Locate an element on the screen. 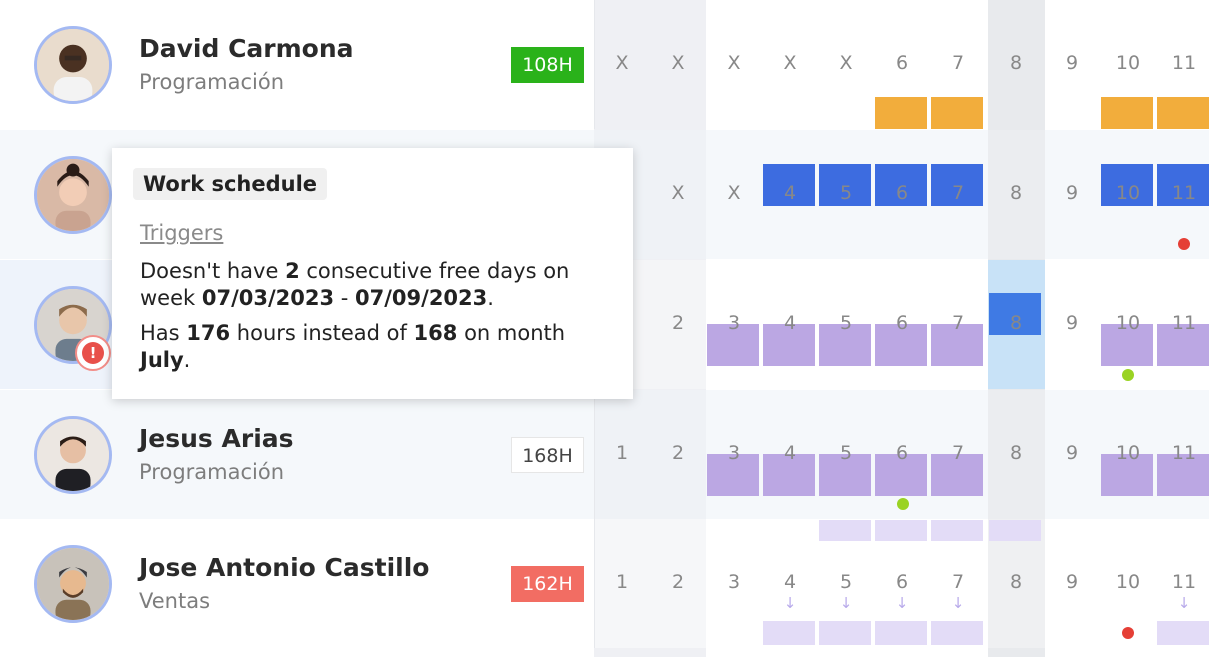  hours-badge: 168H is located at coordinates (547, 455).